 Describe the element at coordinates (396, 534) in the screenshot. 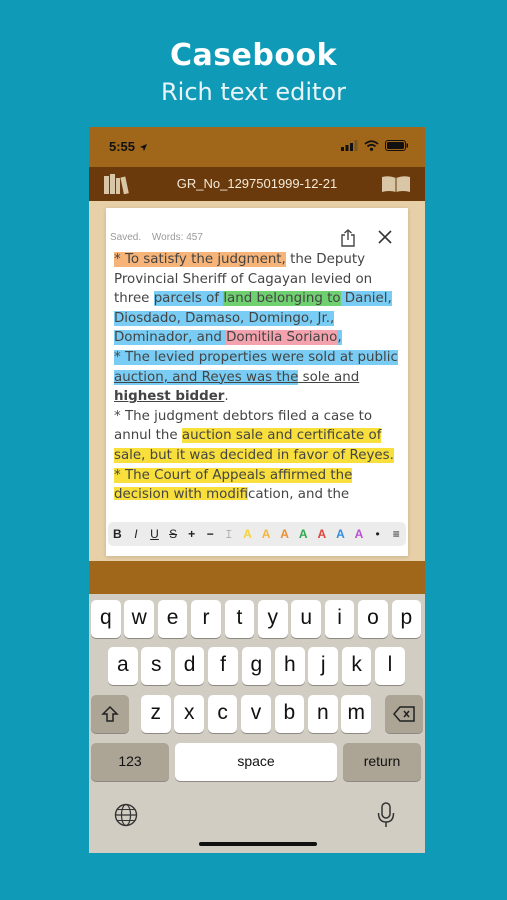

I see `more-menu-button: ≡` at that location.